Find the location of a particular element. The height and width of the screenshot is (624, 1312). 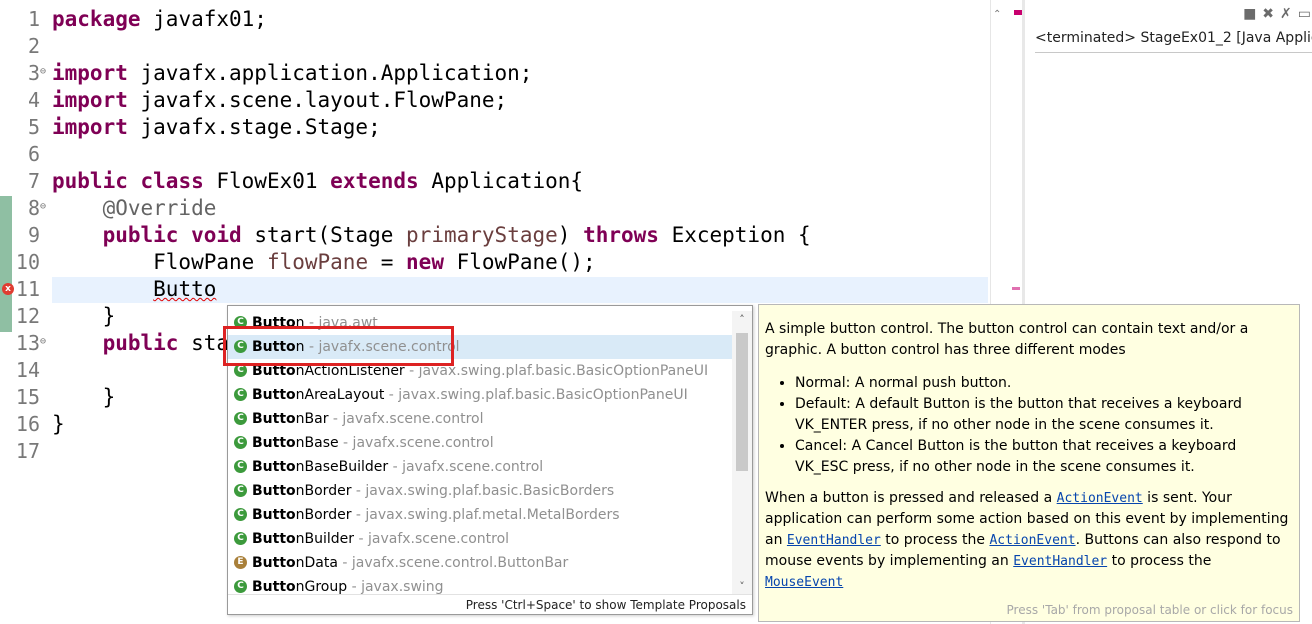

proposal-name-rest: nData is located at coordinates (316, 563).